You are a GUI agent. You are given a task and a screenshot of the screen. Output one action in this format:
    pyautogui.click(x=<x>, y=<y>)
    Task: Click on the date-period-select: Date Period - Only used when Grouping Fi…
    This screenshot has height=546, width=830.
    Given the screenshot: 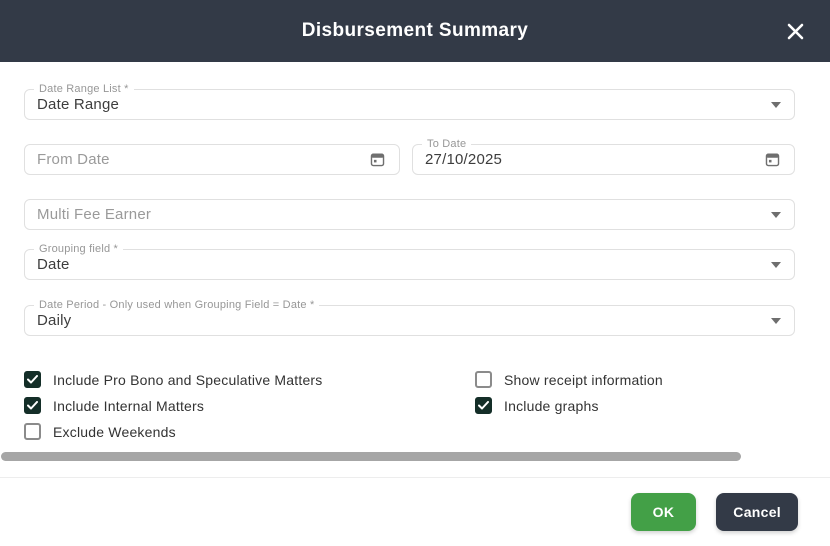 What is the action you would take?
    pyautogui.click(x=409, y=317)
    